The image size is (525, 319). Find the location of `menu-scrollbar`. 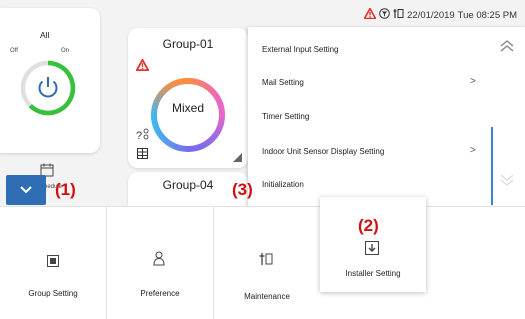

menu-scrollbar is located at coordinates (492, 166).